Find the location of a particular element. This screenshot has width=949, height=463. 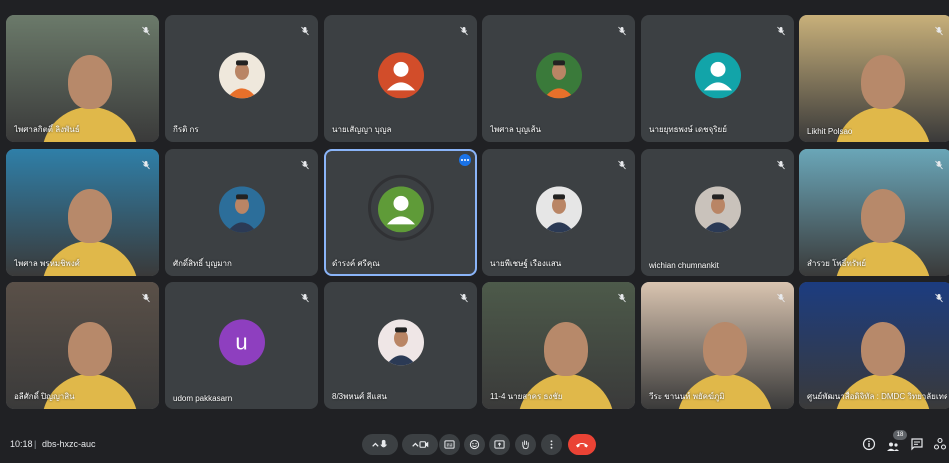

video-feed is located at coordinates (874, 78).